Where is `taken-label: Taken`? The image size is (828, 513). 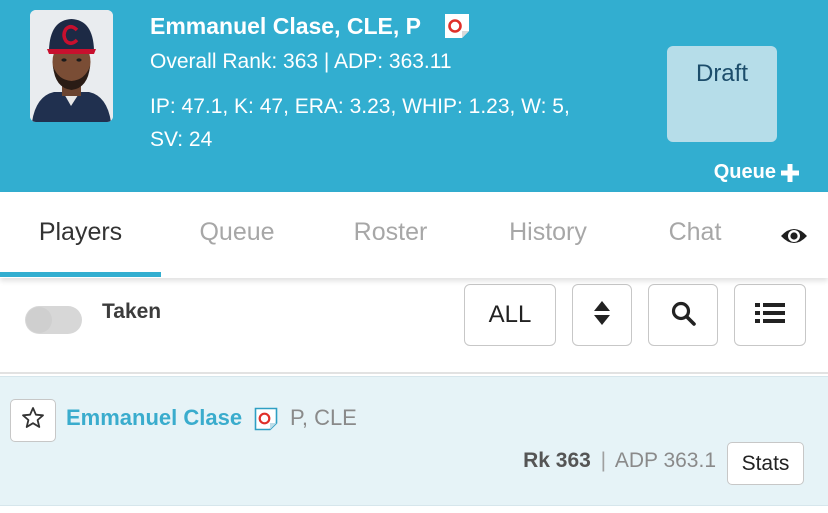
taken-label: Taken is located at coordinates (132, 311).